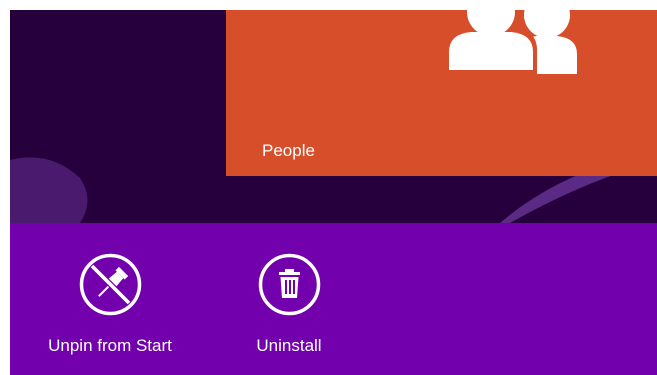 Image resolution: width=657 pixels, height=375 pixels. I want to click on unpin-from-start-label: Unpin from Start, so click(110, 345).